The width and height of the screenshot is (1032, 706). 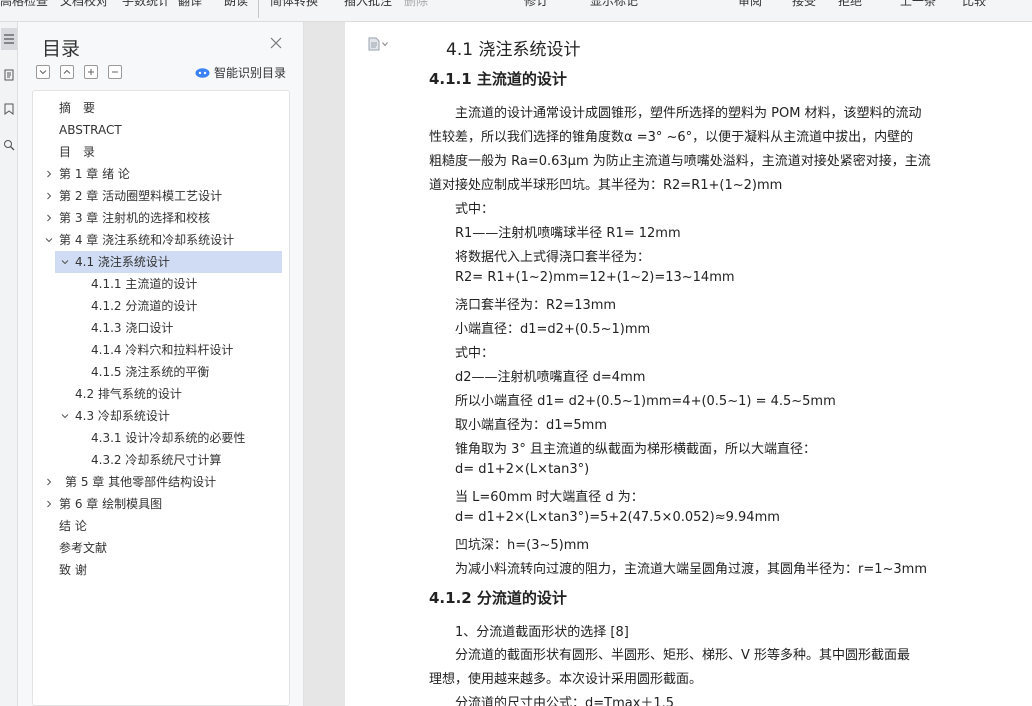 I want to click on toc-item: 4.3.1 设计冷却系统的必要性, so click(x=161, y=438).